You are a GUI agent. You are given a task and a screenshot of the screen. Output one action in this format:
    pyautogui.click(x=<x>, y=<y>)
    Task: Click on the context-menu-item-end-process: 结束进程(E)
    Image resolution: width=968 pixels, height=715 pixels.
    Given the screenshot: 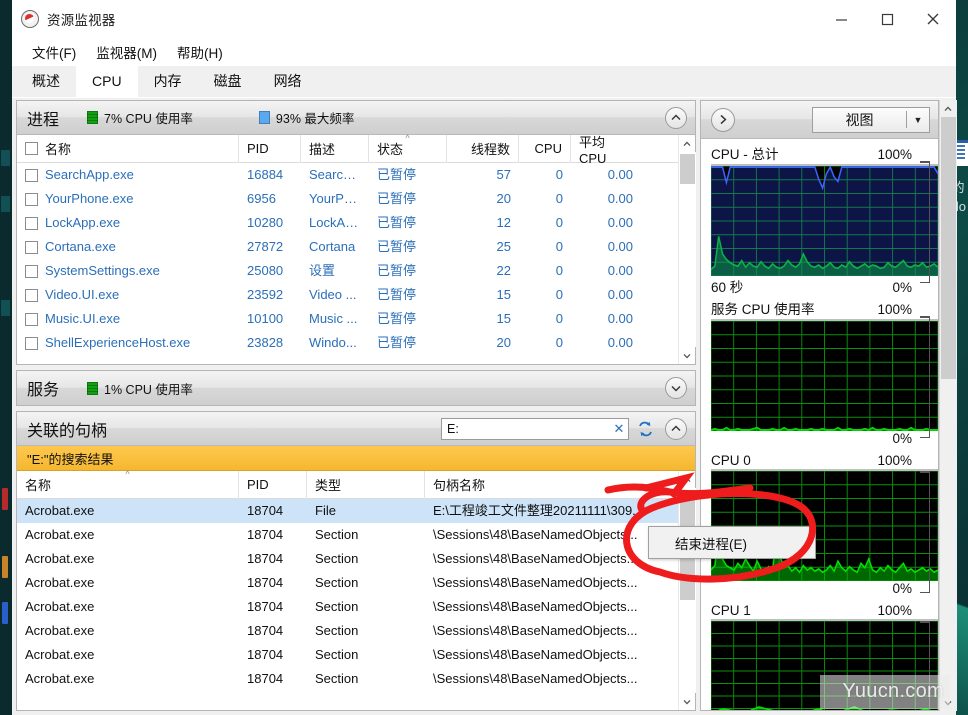 What is the action you would take?
    pyautogui.click(x=711, y=543)
    